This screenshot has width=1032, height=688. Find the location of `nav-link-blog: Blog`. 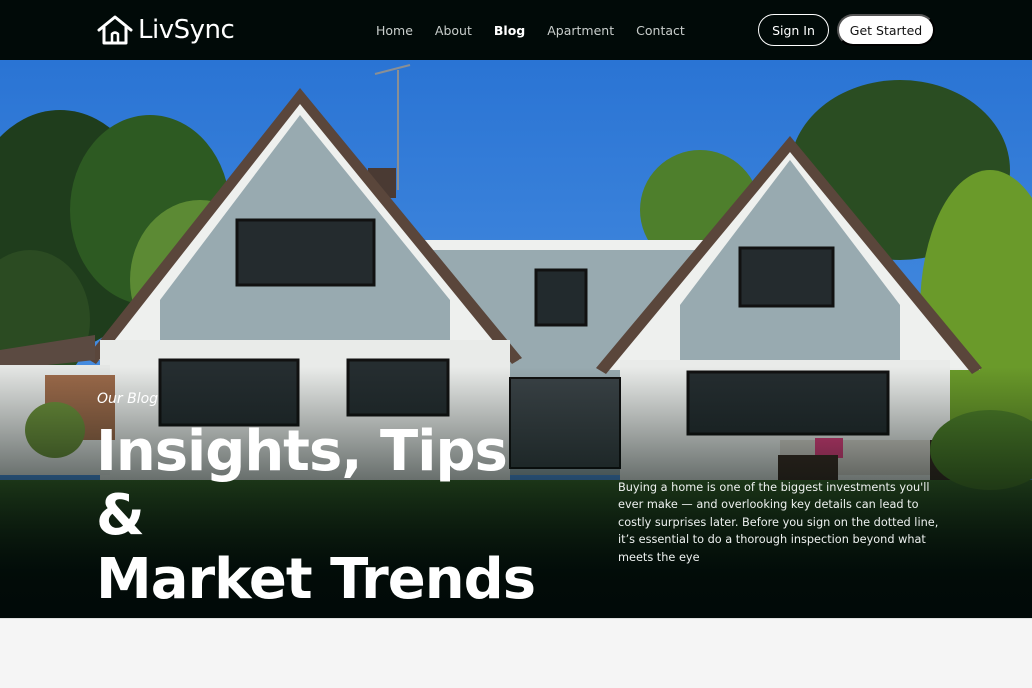

nav-link-blog: Blog is located at coordinates (509, 30).